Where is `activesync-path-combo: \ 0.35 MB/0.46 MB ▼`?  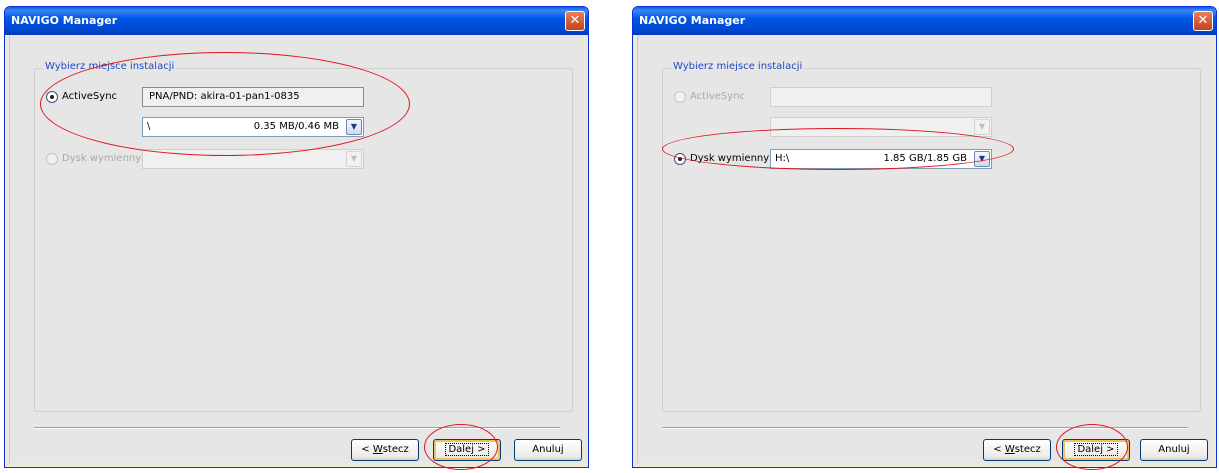
activesync-path-combo: \ 0.35 MB/0.46 MB ▼ is located at coordinates (253, 127).